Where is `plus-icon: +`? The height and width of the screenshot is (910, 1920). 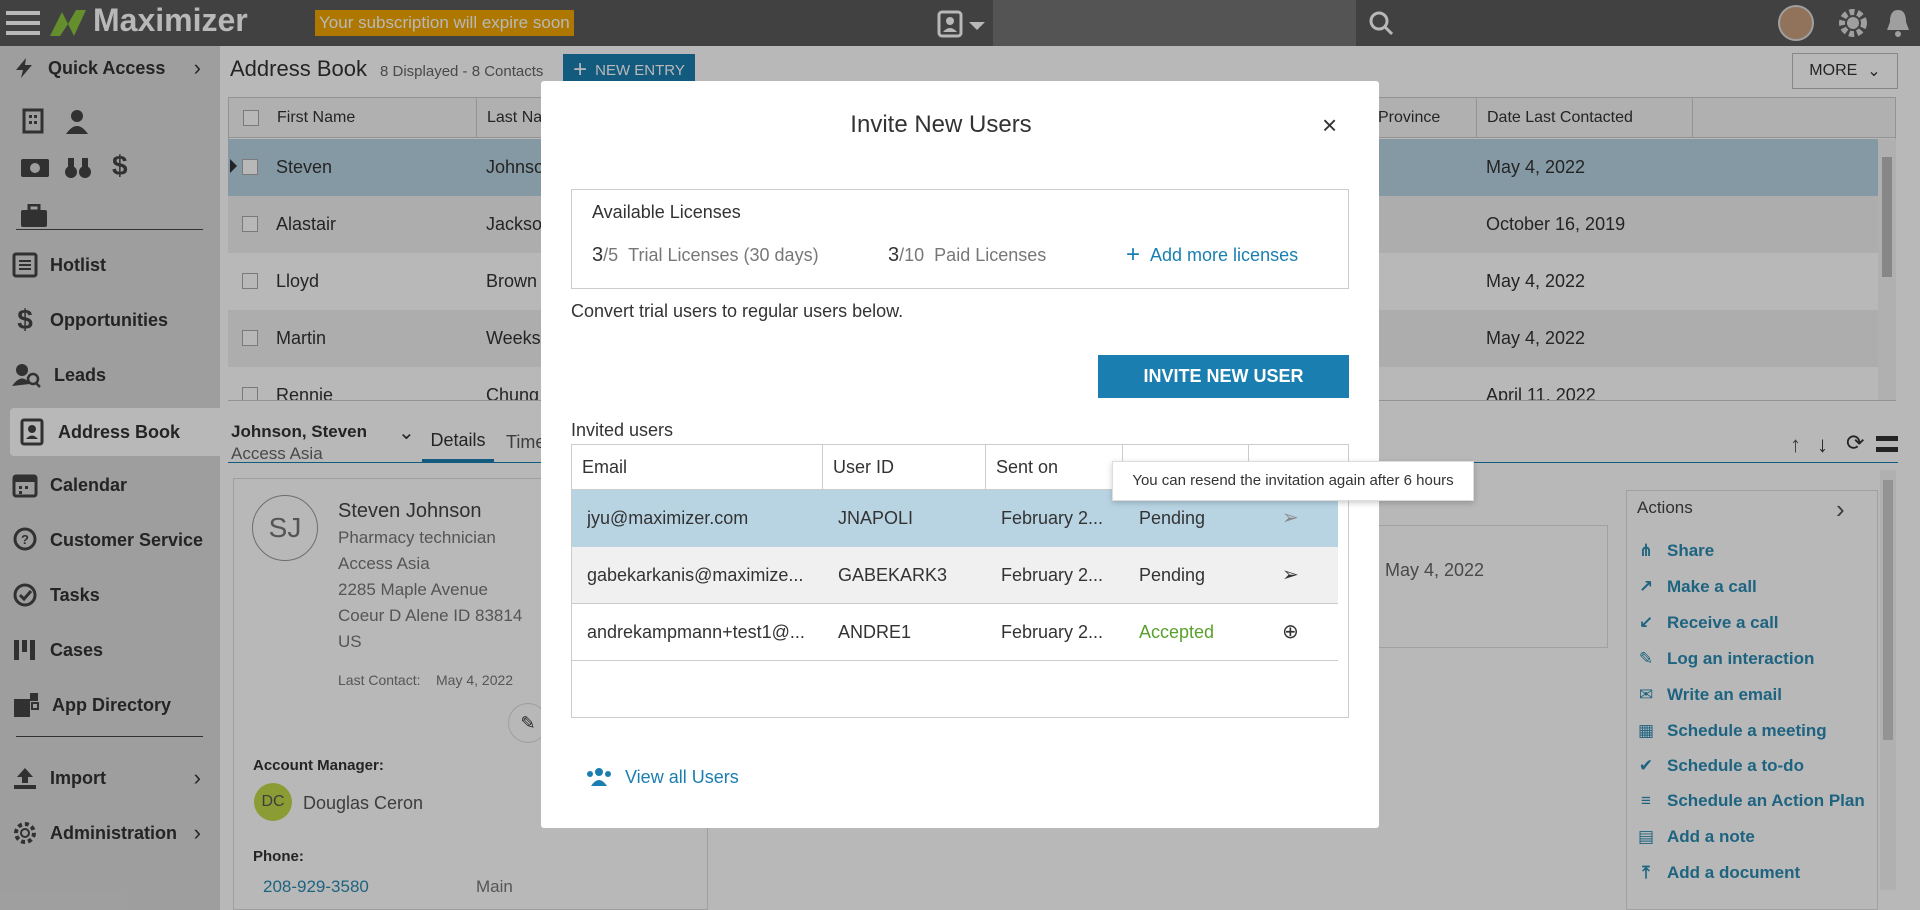 plus-icon: + is located at coordinates (1133, 254).